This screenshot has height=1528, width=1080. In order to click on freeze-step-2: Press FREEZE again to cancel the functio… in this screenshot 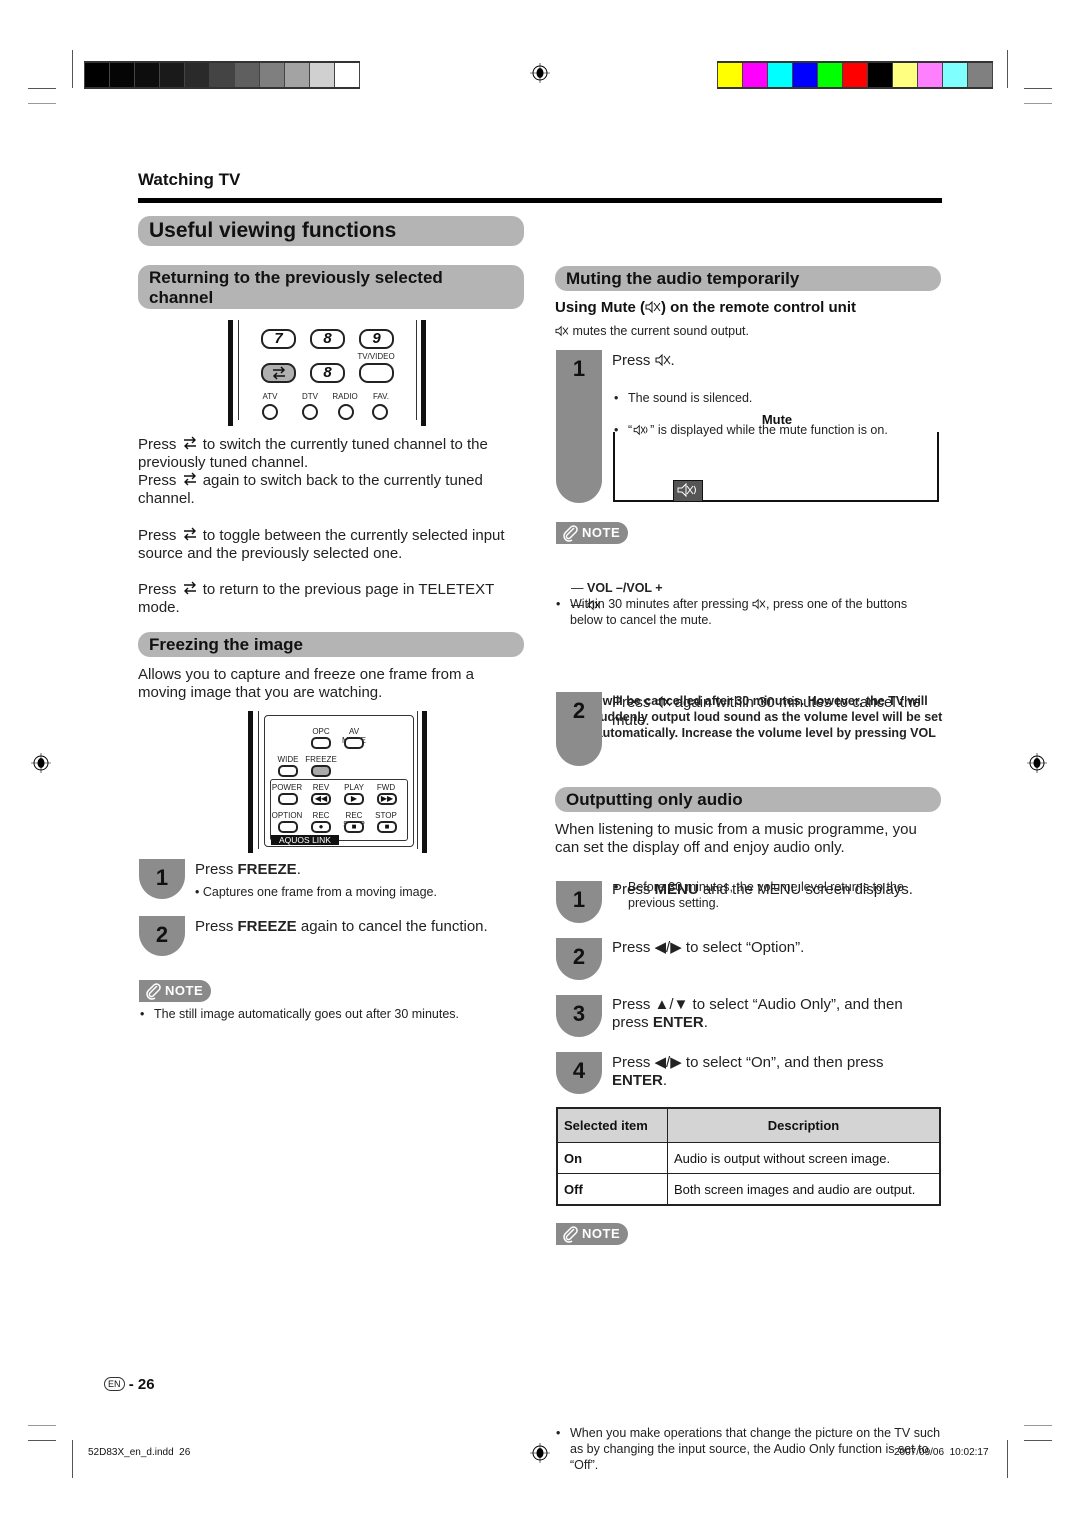, I will do `click(341, 926)`.